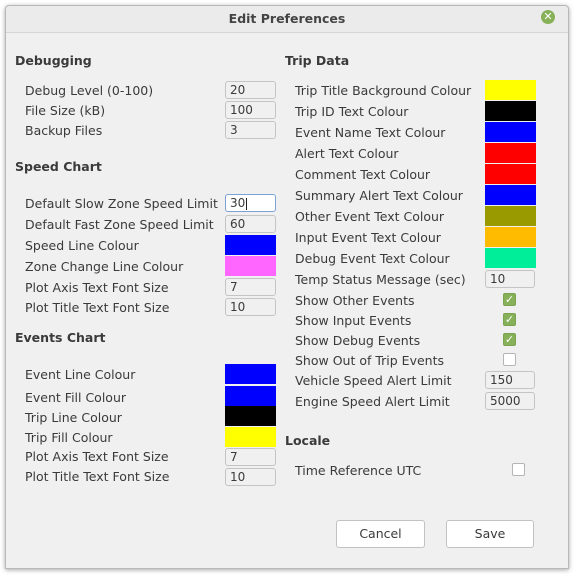 The image size is (574, 574). Describe the element at coordinates (372, 401) in the screenshot. I see `engine-alert-label: Engine Speed Alert Limit` at that location.